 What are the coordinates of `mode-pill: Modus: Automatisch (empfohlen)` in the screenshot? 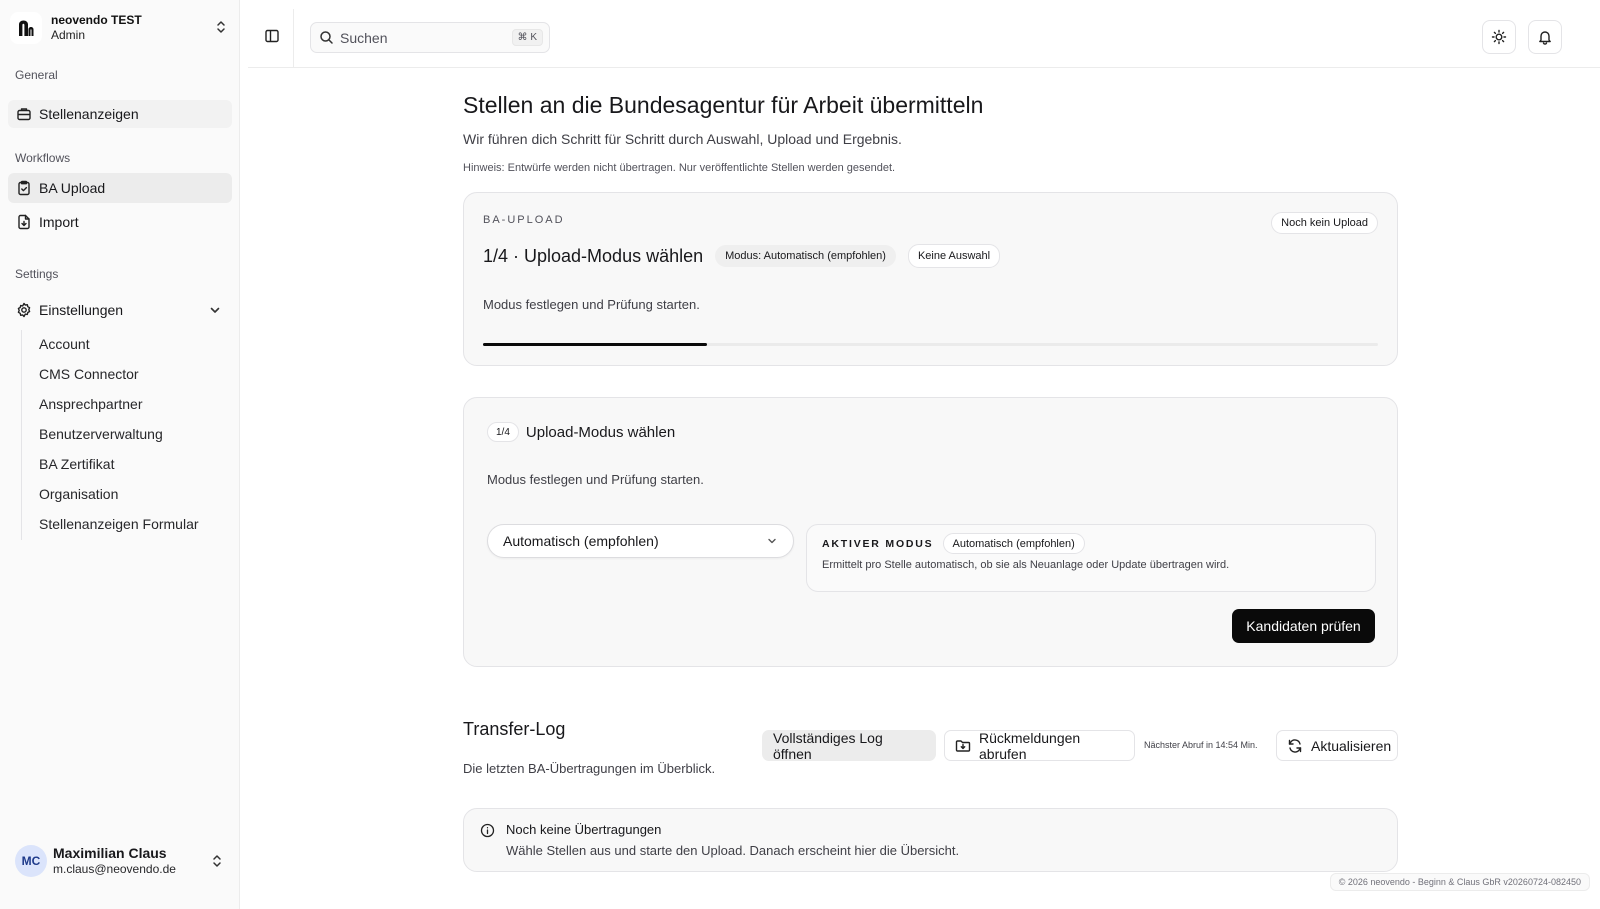 It's located at (805, 256).